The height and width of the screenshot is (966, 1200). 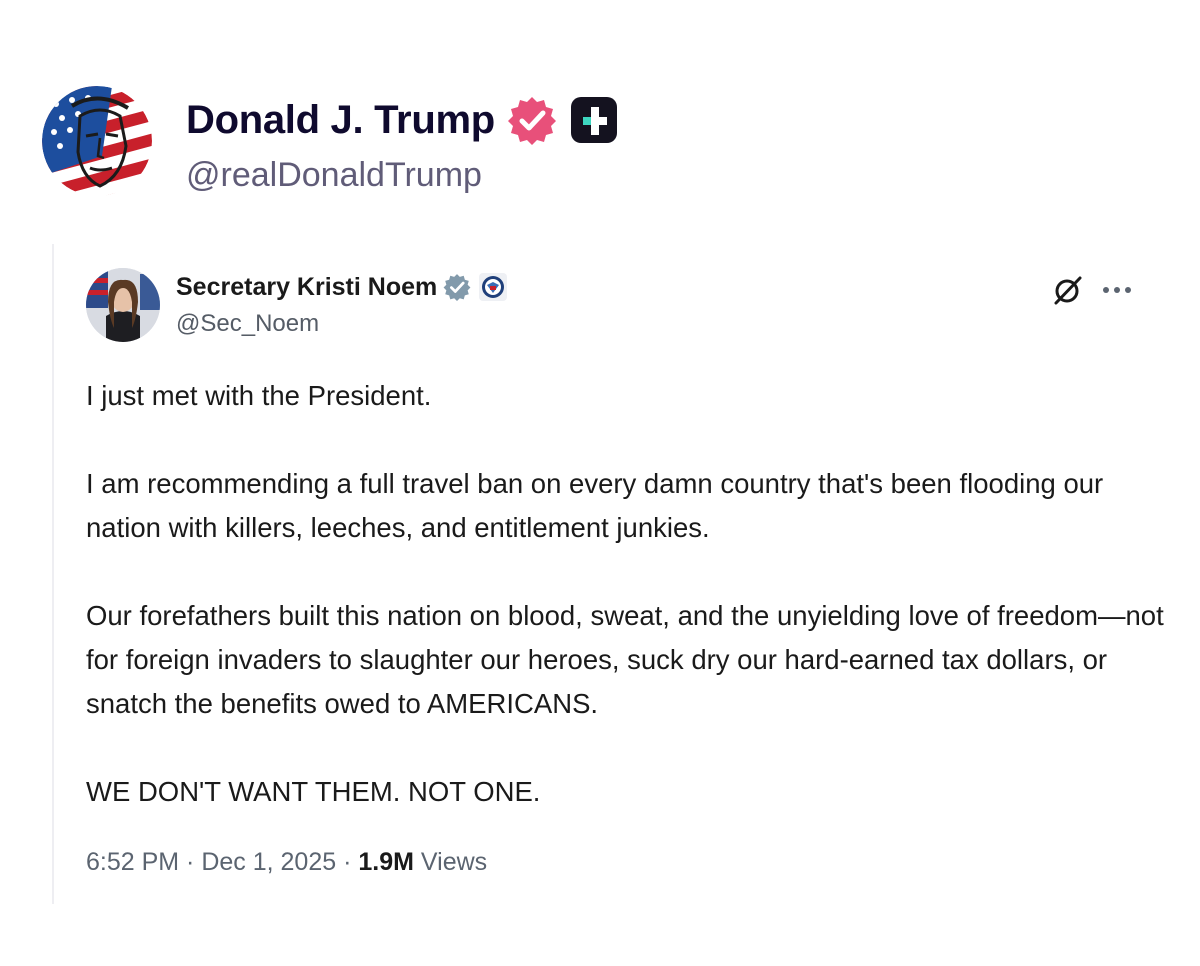 What do you see at coordinates (457, 287) in the screenshot?
I see `embedded-verified-badge-icon` at bounding box center [457, 287].